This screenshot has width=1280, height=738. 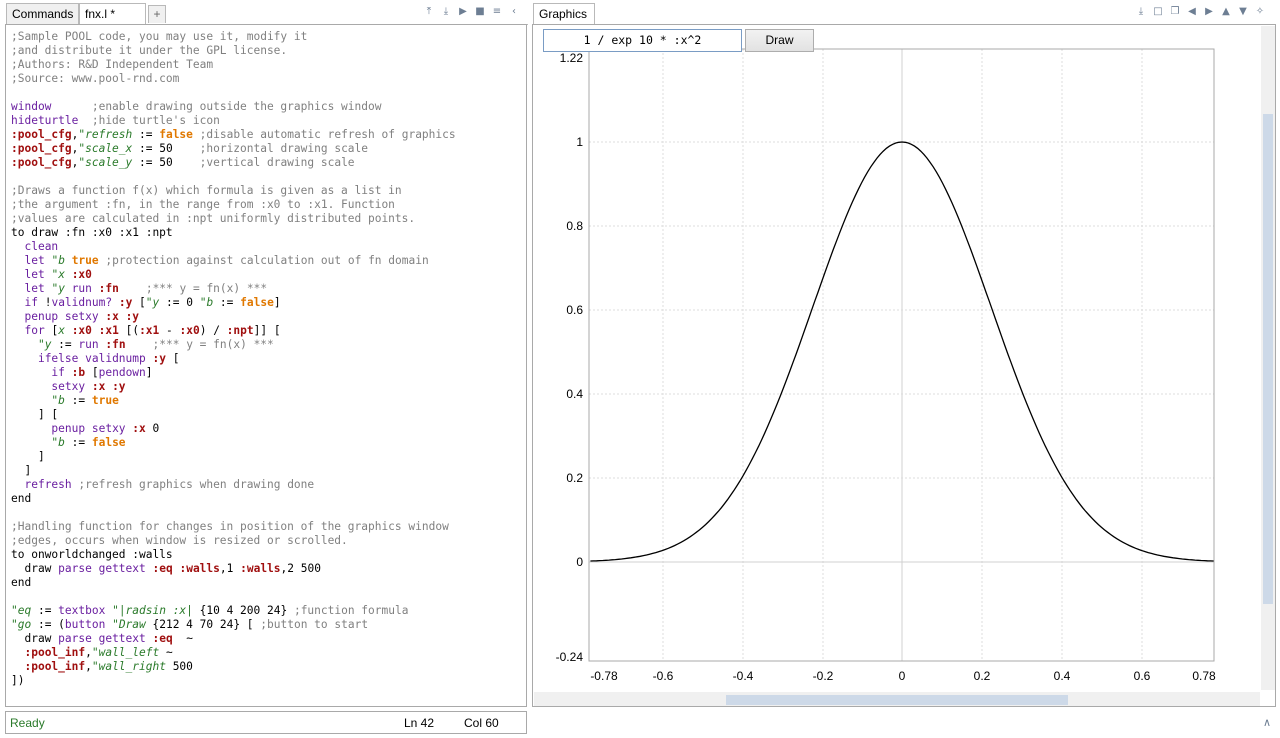 I want to click on y-tick-label: 1.22, so click(x=572, y=58).